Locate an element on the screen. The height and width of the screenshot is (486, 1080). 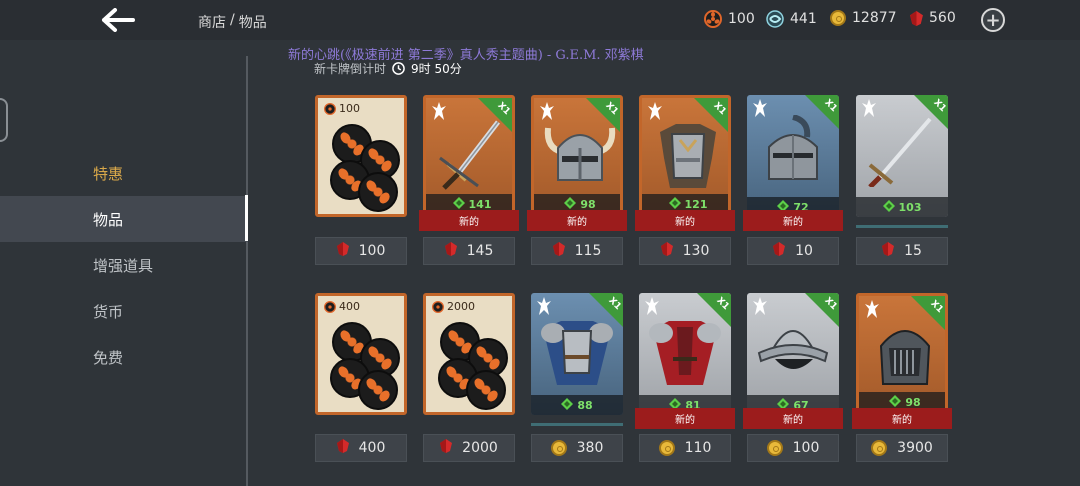
sidebar-item-items: 物品 is located at coordinates (124, 219).